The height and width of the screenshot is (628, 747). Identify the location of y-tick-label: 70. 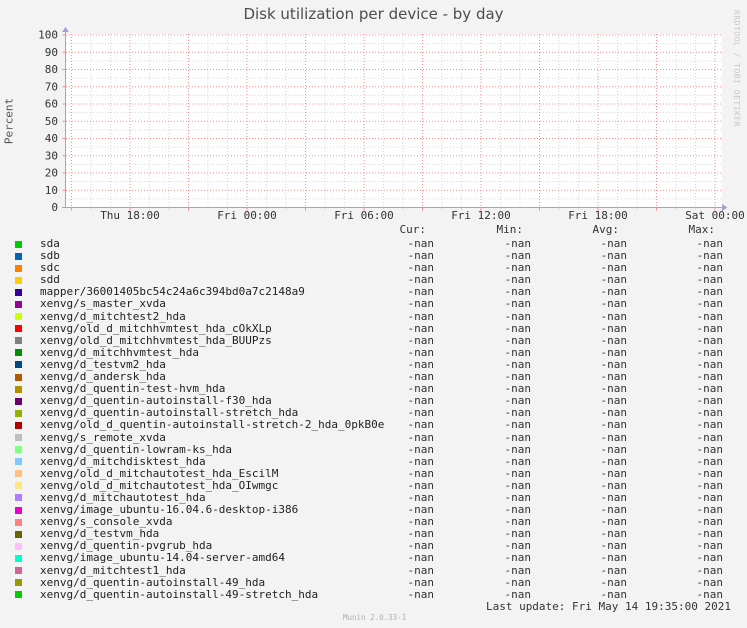
(51, 86).